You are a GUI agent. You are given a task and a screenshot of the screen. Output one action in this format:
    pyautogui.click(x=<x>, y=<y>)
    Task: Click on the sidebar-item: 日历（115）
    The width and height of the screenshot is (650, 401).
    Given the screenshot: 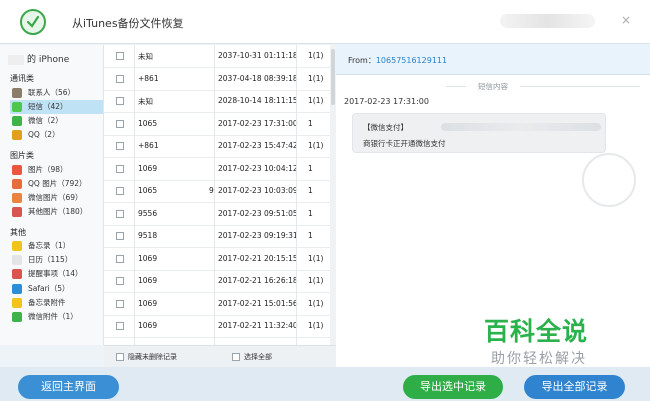 What is the action you would take?
    pyautogui.click(x=56, y=260)
    